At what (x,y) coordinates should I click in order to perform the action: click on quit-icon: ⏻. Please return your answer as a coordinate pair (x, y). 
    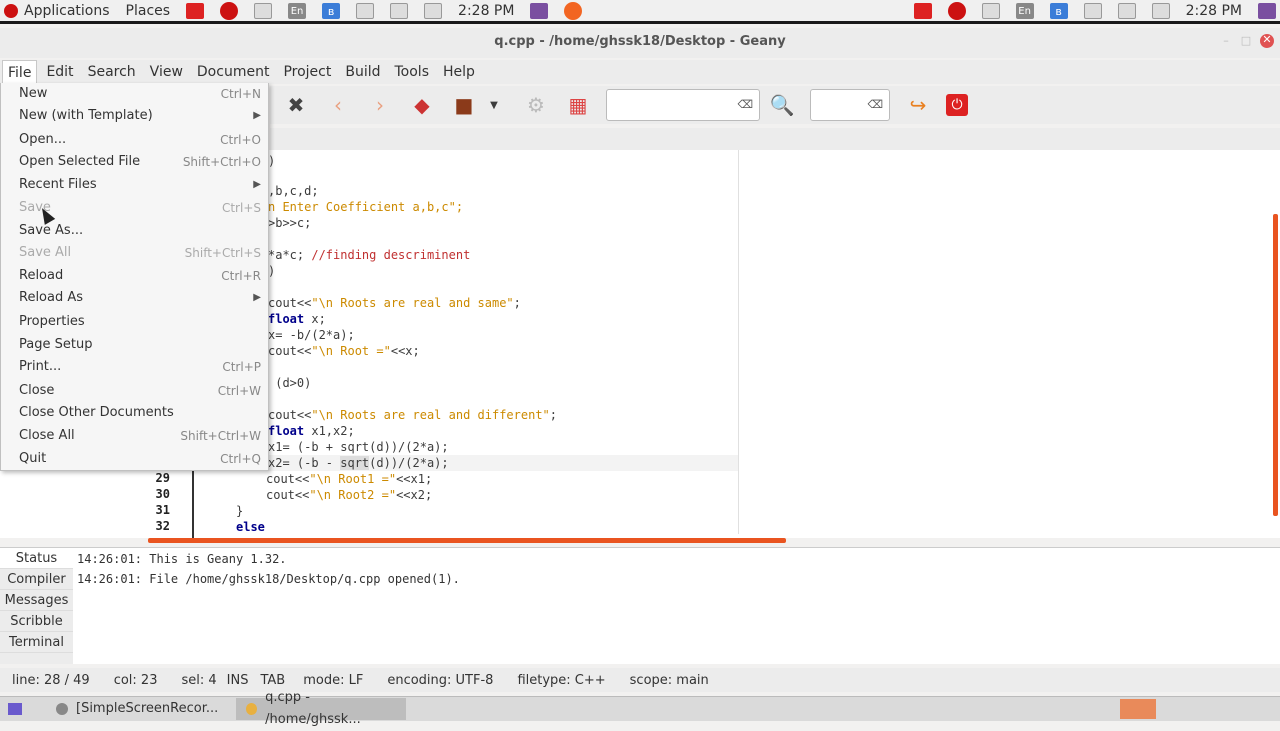
    Looking at the image, I should click on (957, 105).